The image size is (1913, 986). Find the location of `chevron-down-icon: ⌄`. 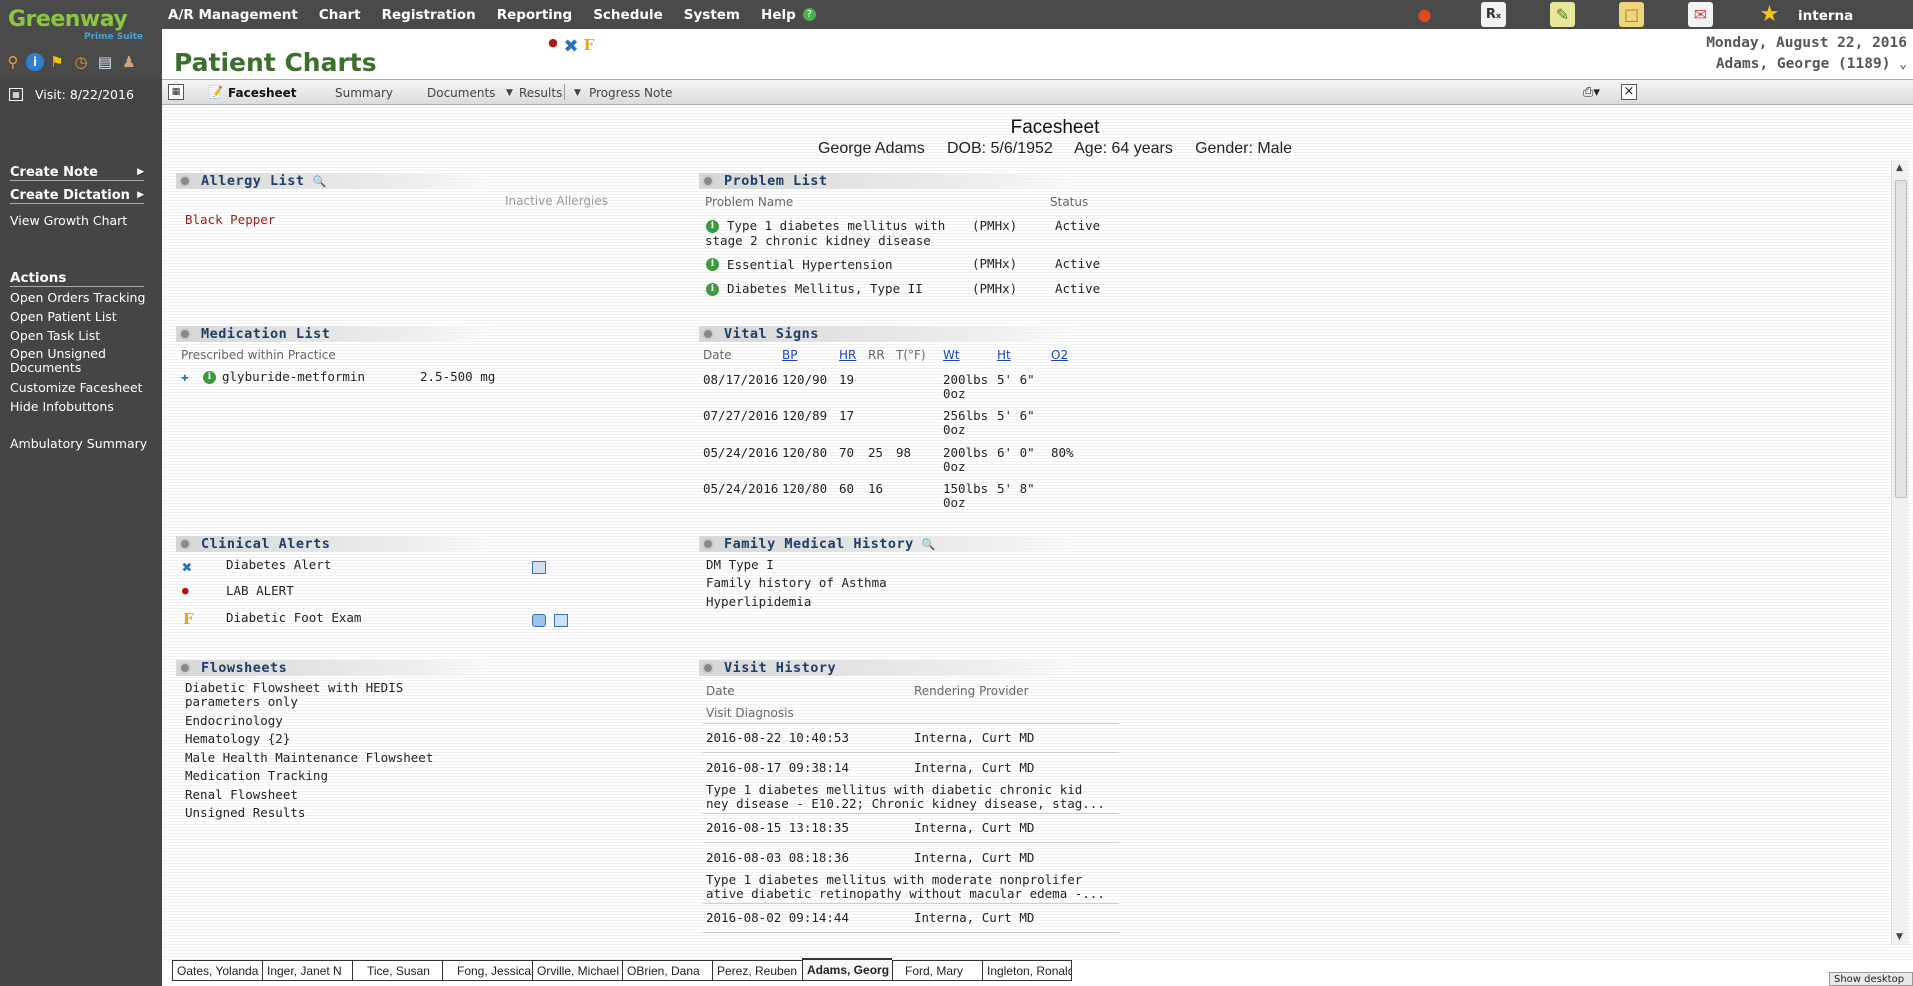

chevron-down-icon: ⌄ is located at coordinates (1903, 64).